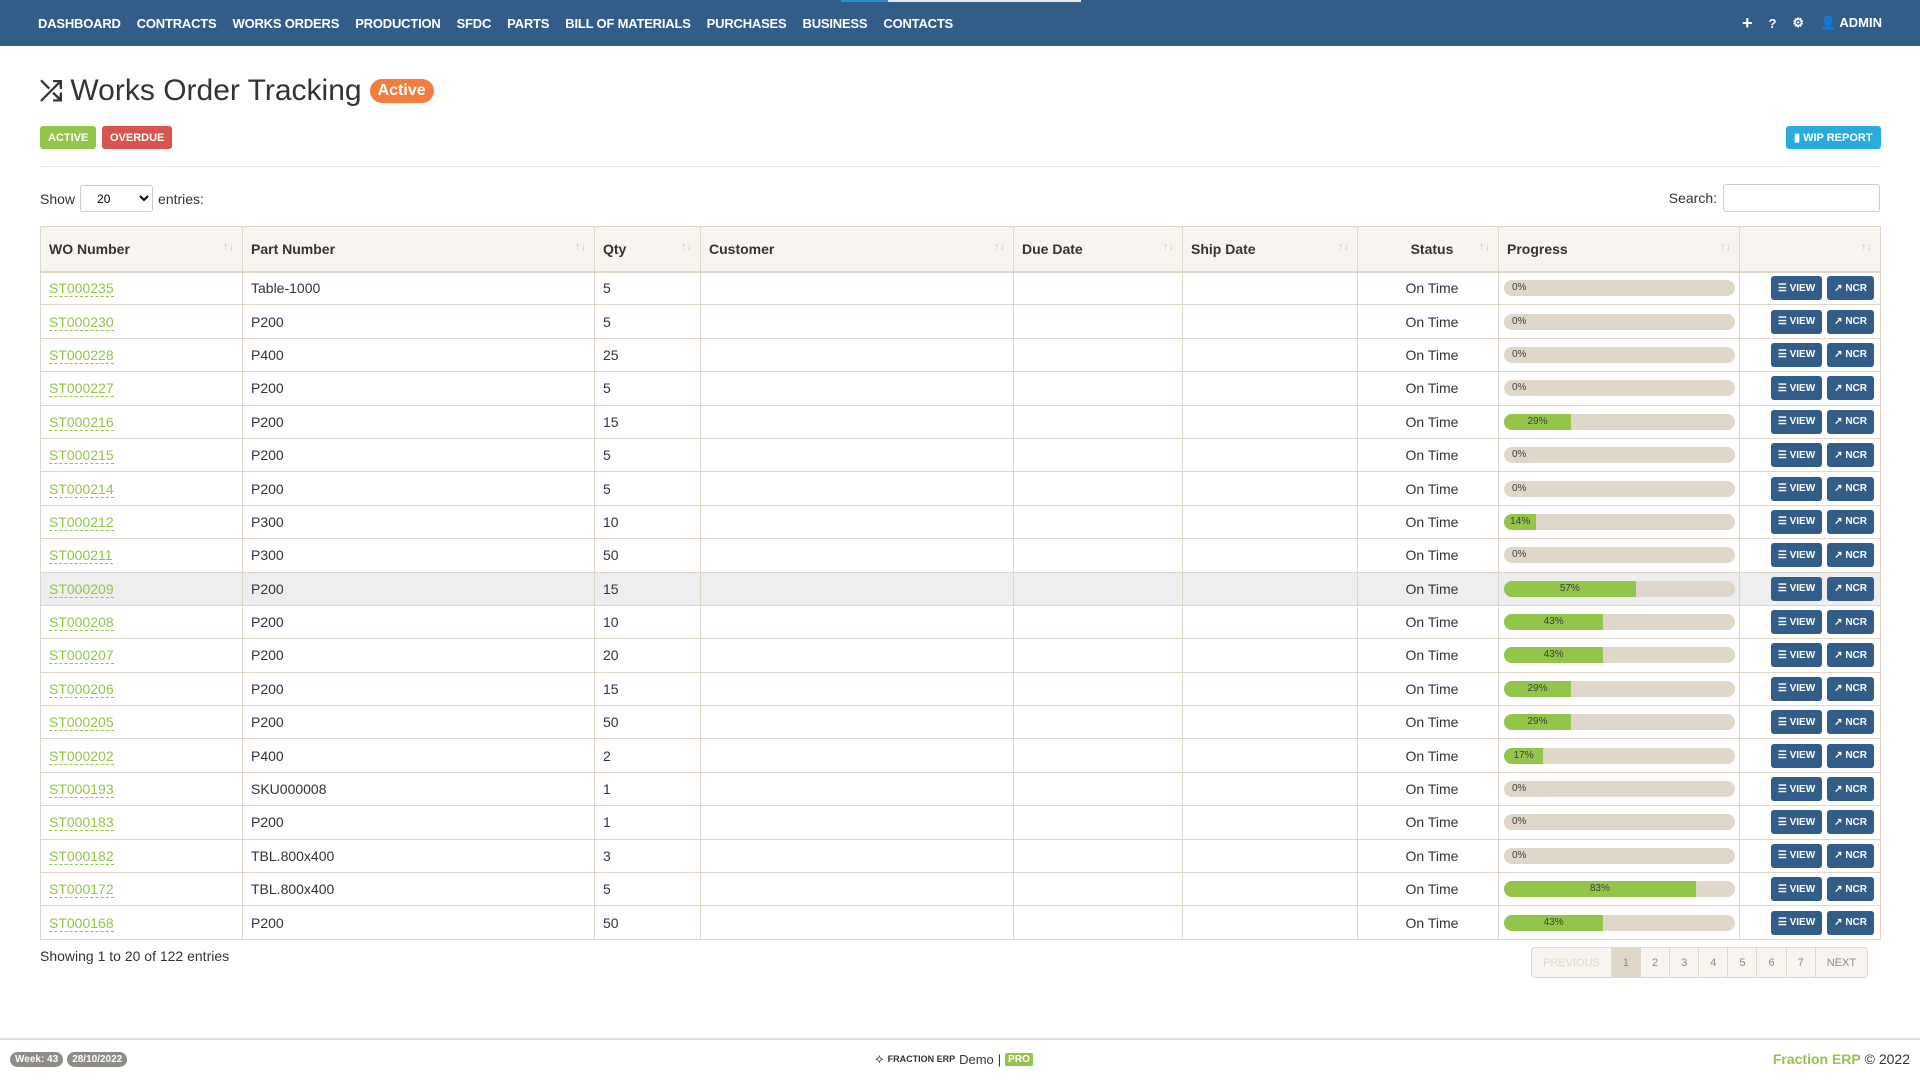 The image size is (1920, 1080). Describe the element at coordinates (1833, 137) in the screenshot. I see `wip-report-button: ▮ WIP REPORT` at that location.